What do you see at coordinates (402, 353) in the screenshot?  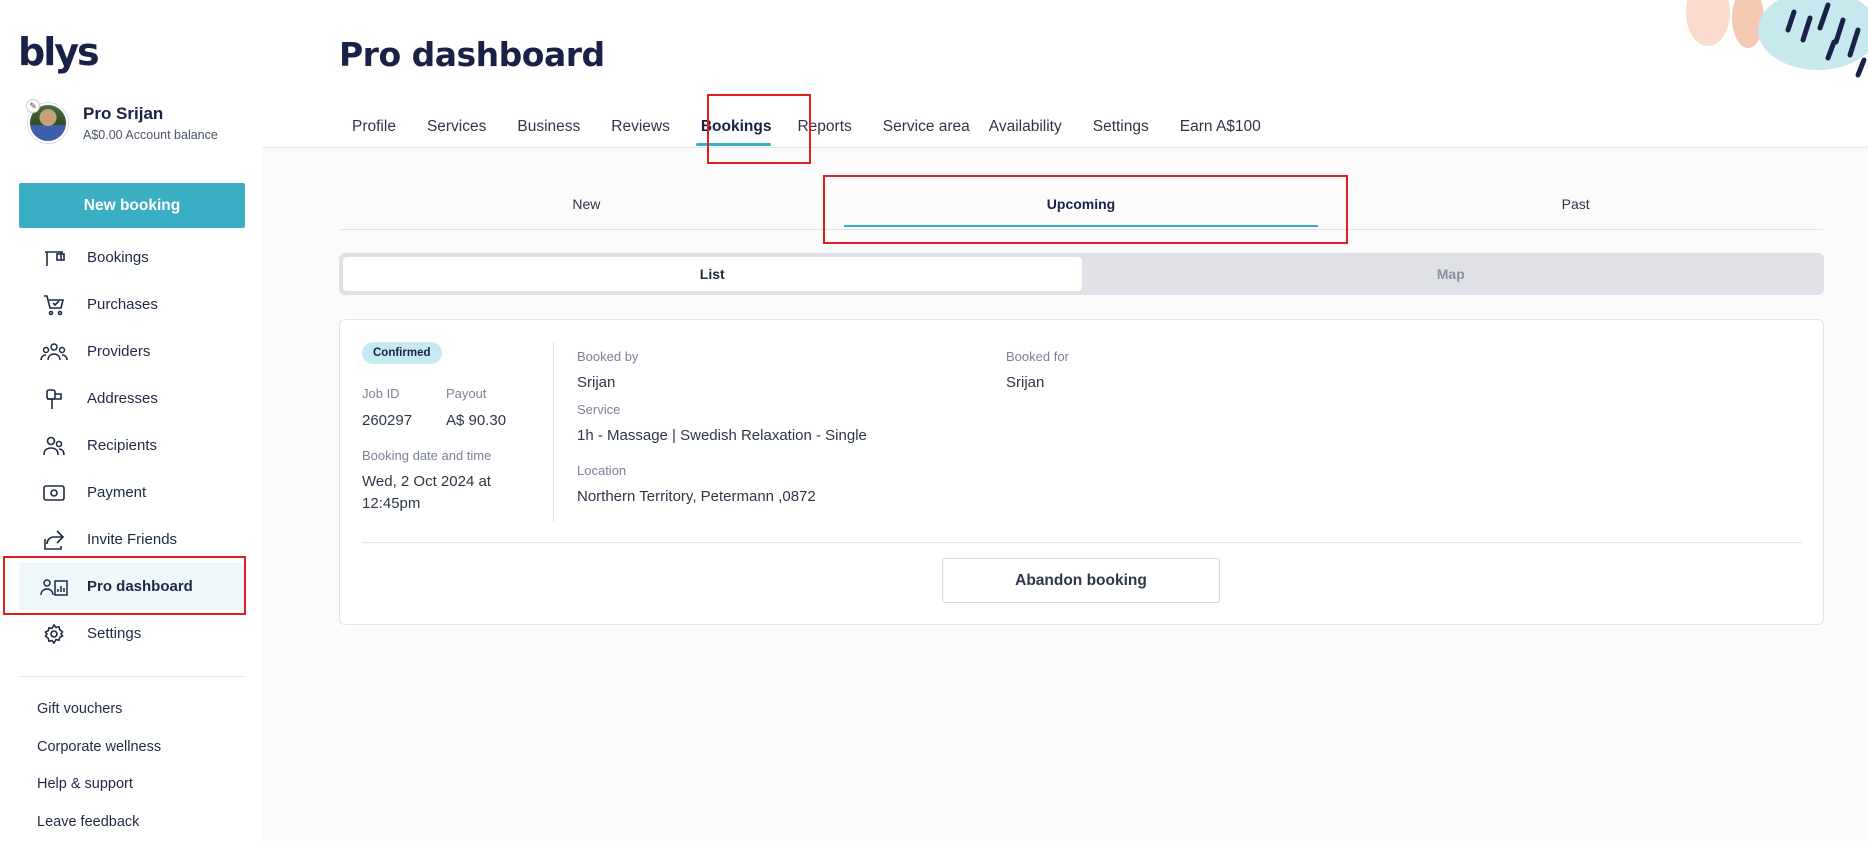 I see `status-badge: Confirmed` at bounding box center [402, 353].